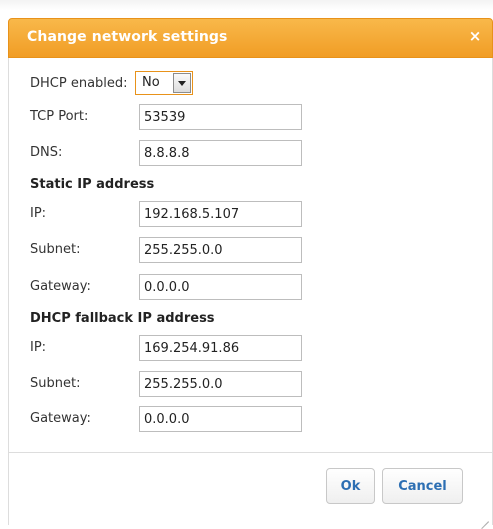 This screenshot has height=529, width=493. What do you see at coordinates (475, 36) in the screenshot?
I see `close-icon: ×` at bounding box center [475, 36].